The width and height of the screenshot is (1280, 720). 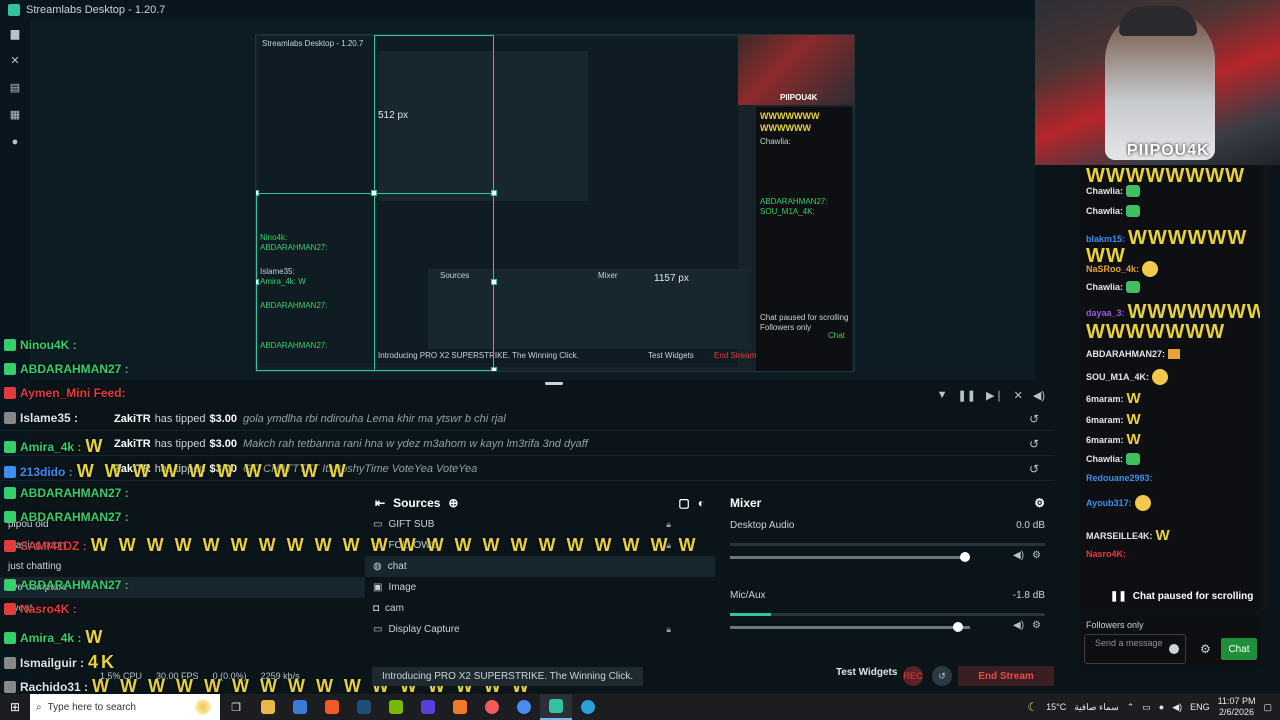 What do you see at coordinates (1039, 503) in the screenshot?
I see `settings-icon: ⚙` at bounding box center [1039, 503].